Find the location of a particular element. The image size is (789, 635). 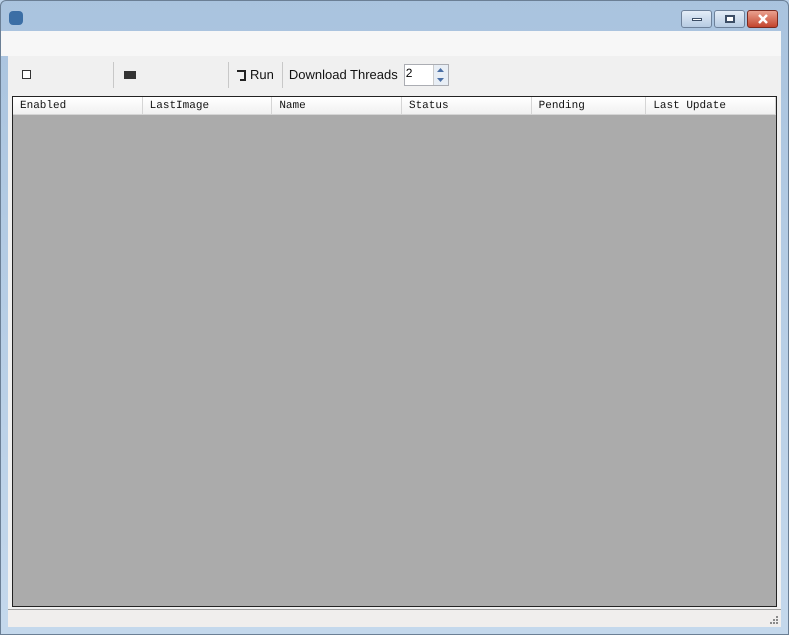

column-header: LastImage is located at coordinates (207, 105).